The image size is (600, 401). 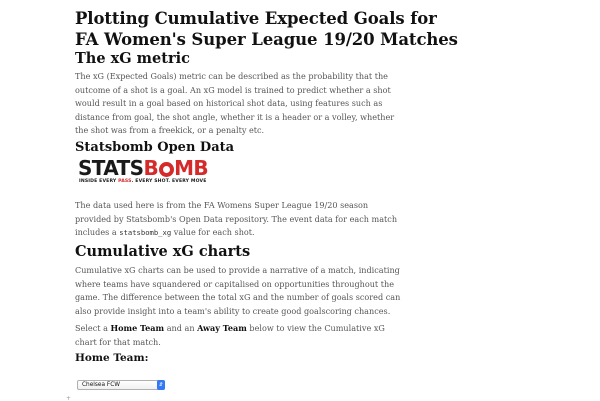 What do you see at coordinates (181, 328) in the screenshot?
I see `instruction-part-2: and an` at bounding box center [181, 328].